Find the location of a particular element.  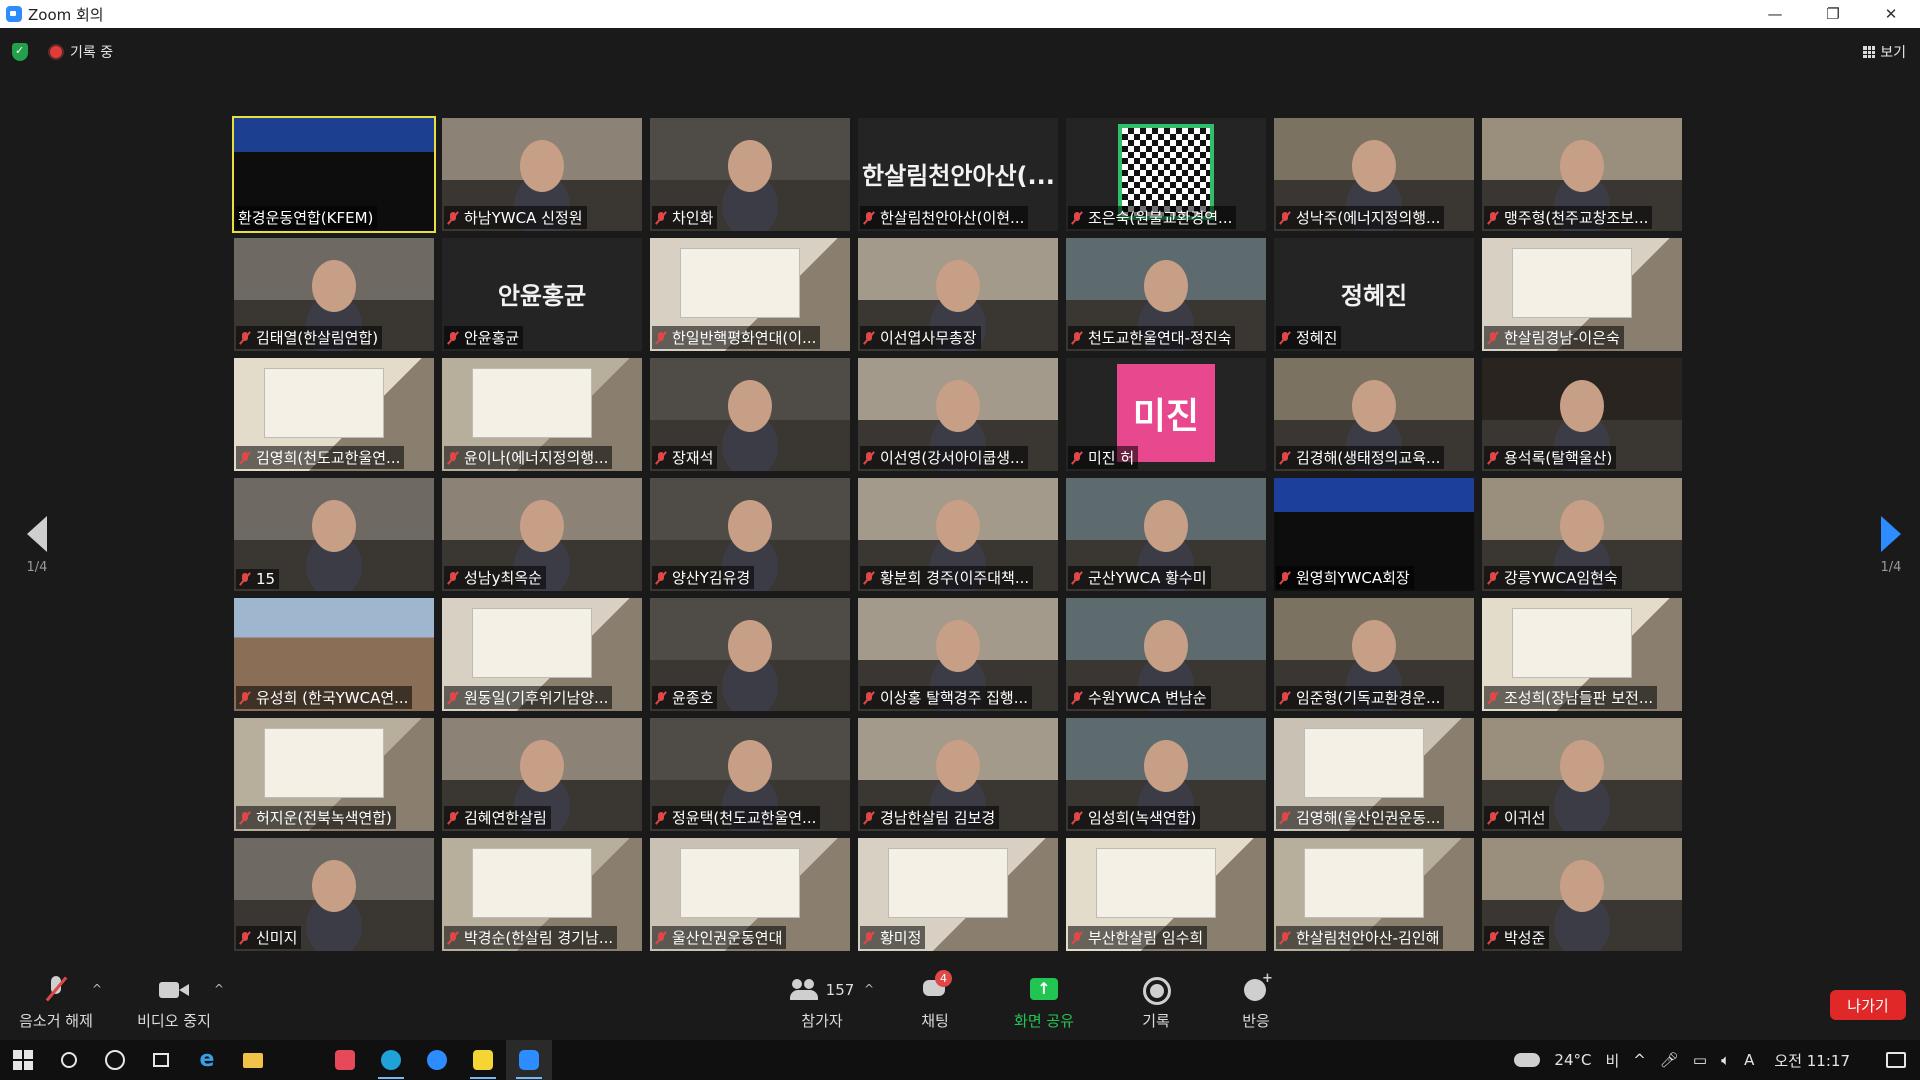

participant-tile: 경남한살림 김보경 is located at coordinates (958, 774).